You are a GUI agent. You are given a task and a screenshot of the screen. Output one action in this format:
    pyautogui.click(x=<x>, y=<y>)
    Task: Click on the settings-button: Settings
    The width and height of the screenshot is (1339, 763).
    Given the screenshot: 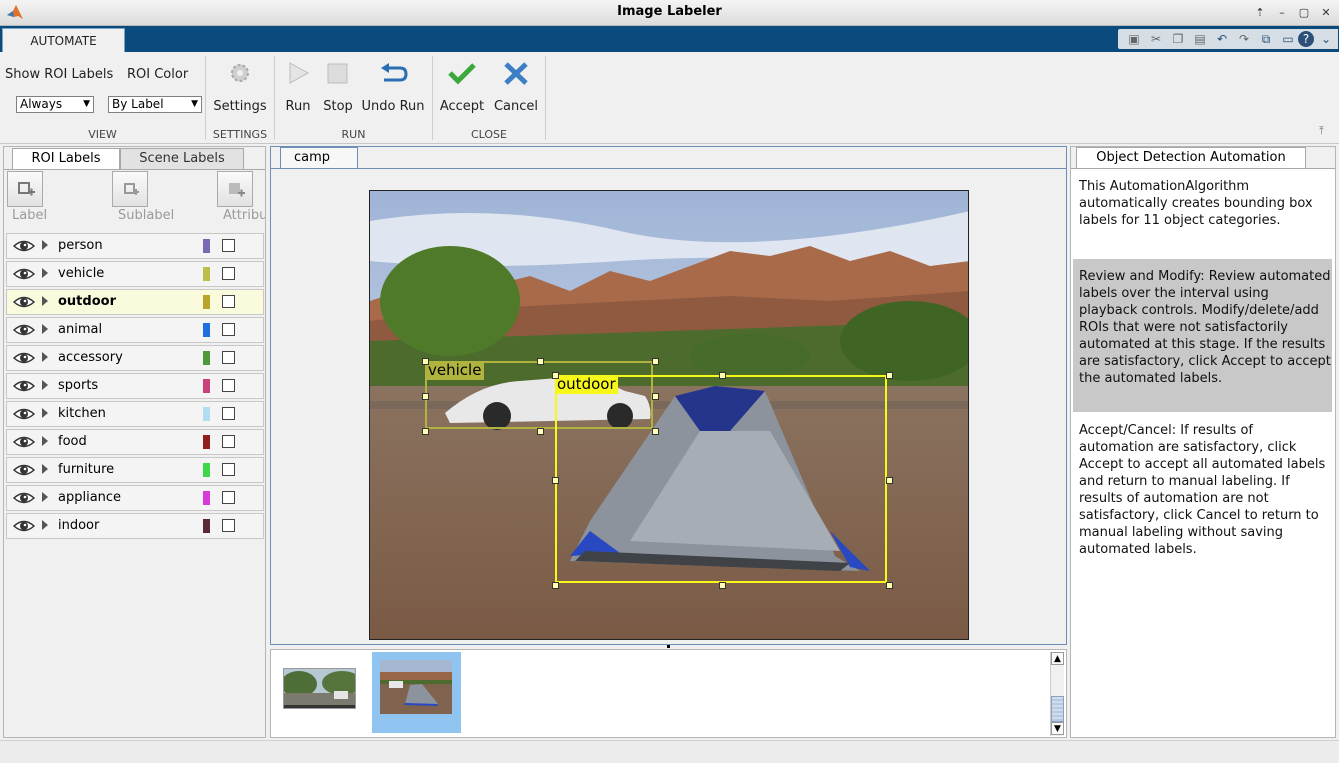 What is the action you would take?
    pyautogui.click(x=240, y=88)
    